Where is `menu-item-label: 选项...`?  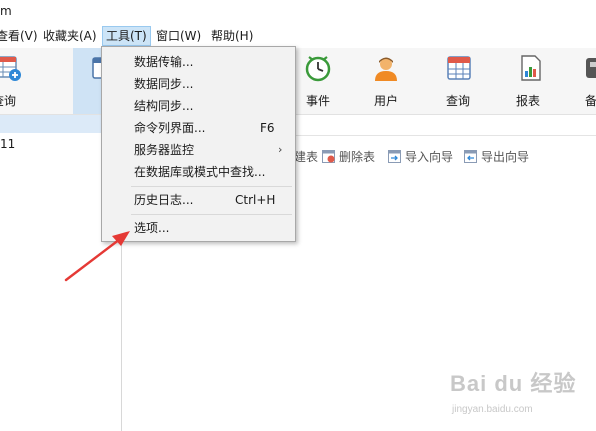
menu-item-label: 选项... is located at coordinates (152, 228).